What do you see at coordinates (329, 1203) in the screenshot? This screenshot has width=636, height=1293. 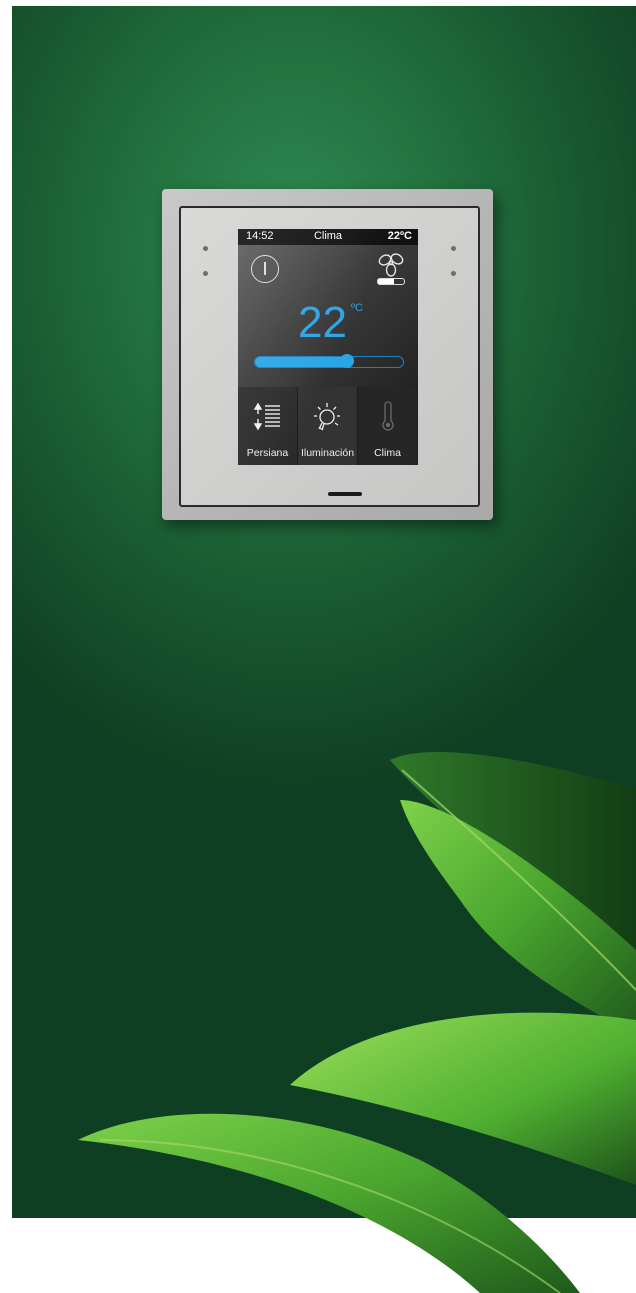 I see `leaf` at bounding box center [329, 1203].